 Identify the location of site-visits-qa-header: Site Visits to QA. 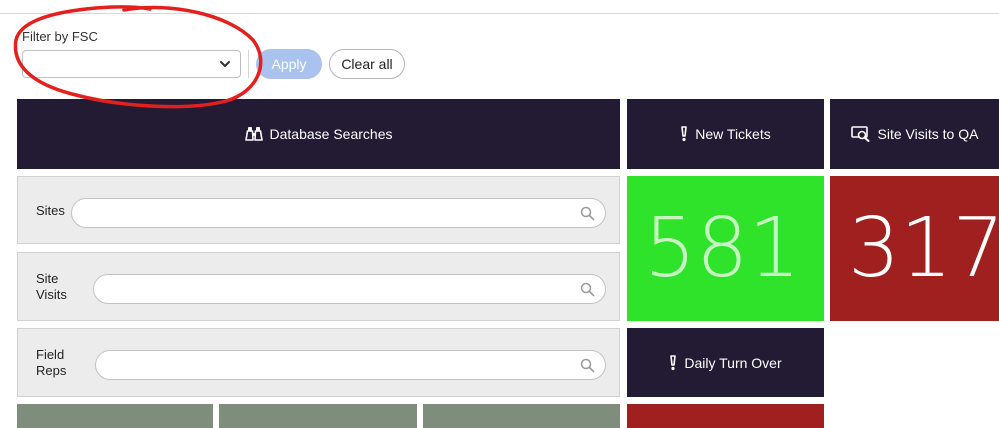
(914, 134).